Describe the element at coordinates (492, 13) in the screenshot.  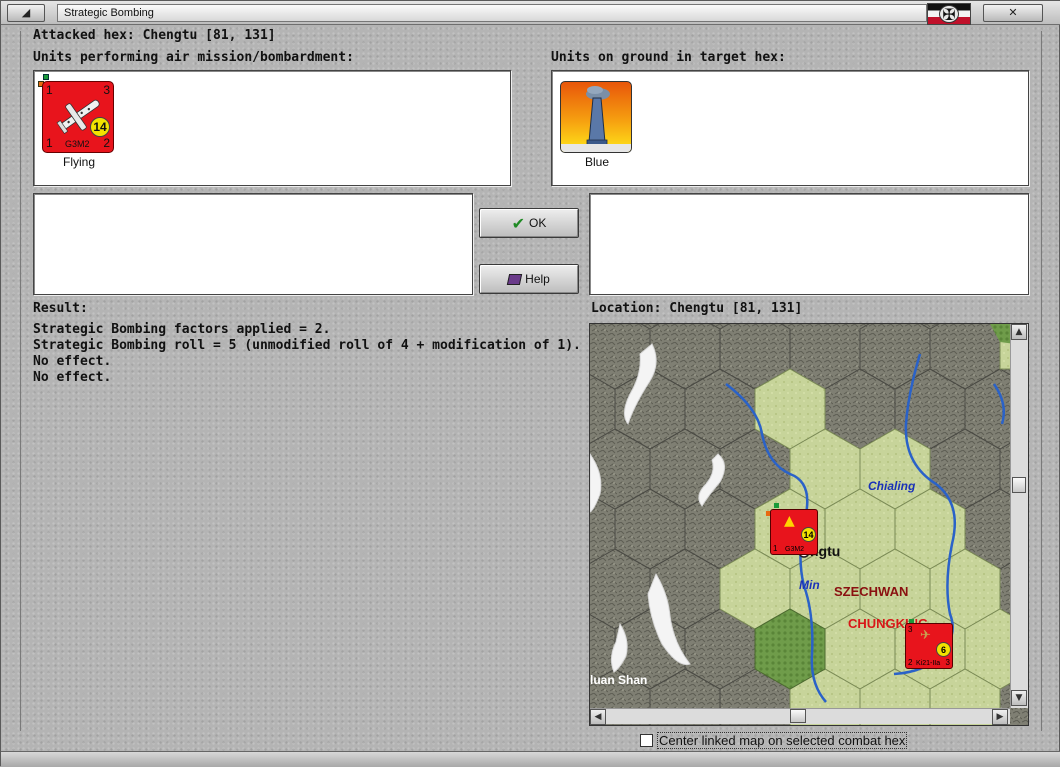
I see `window-title: Strategic Bombing` at that location.